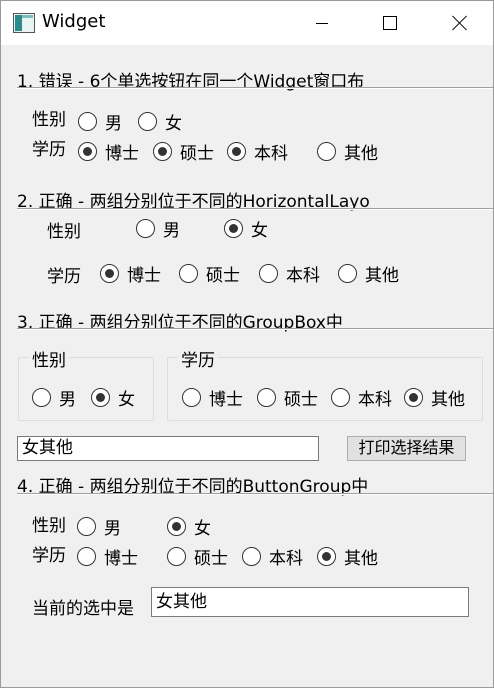  Describe the element at coordinates (247, 23) in the screenshot. I see `title-bar: Widget` at that location.